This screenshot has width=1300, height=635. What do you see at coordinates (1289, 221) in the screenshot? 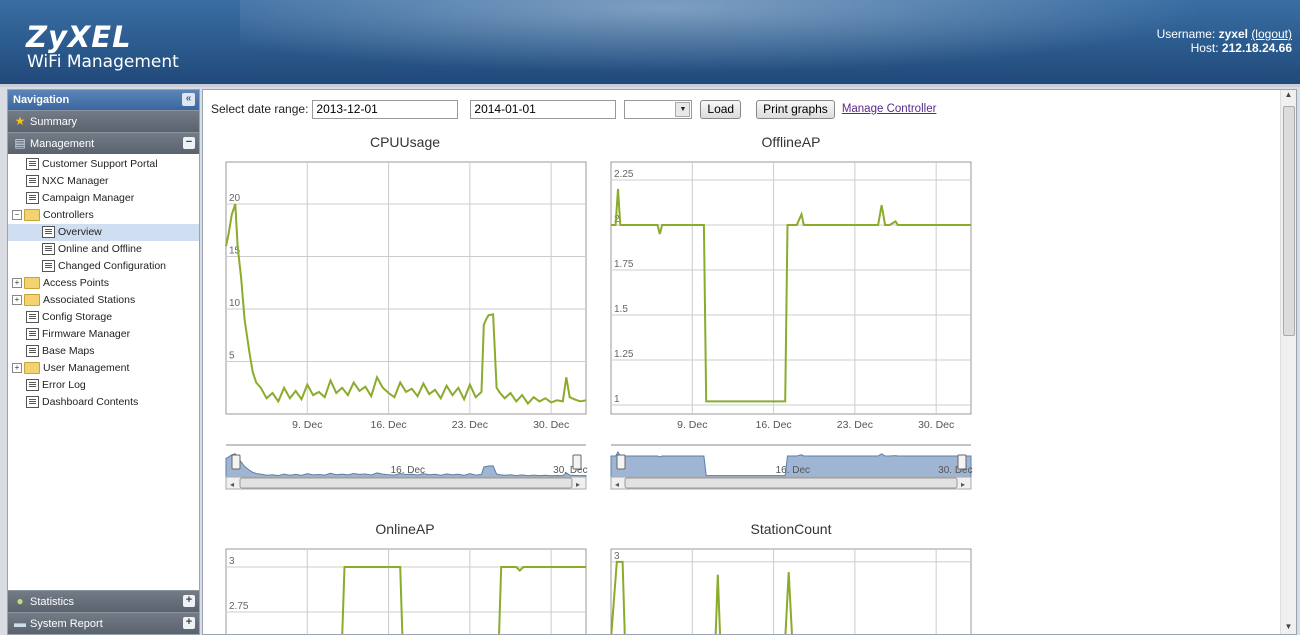
I see `scrollbar-thumb` at bounding box center [1289, 221].